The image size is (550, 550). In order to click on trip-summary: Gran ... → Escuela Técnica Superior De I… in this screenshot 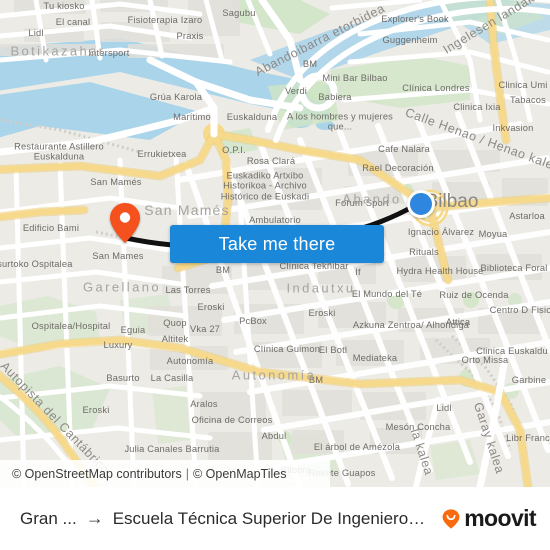, I will do `click(226, 518)`.